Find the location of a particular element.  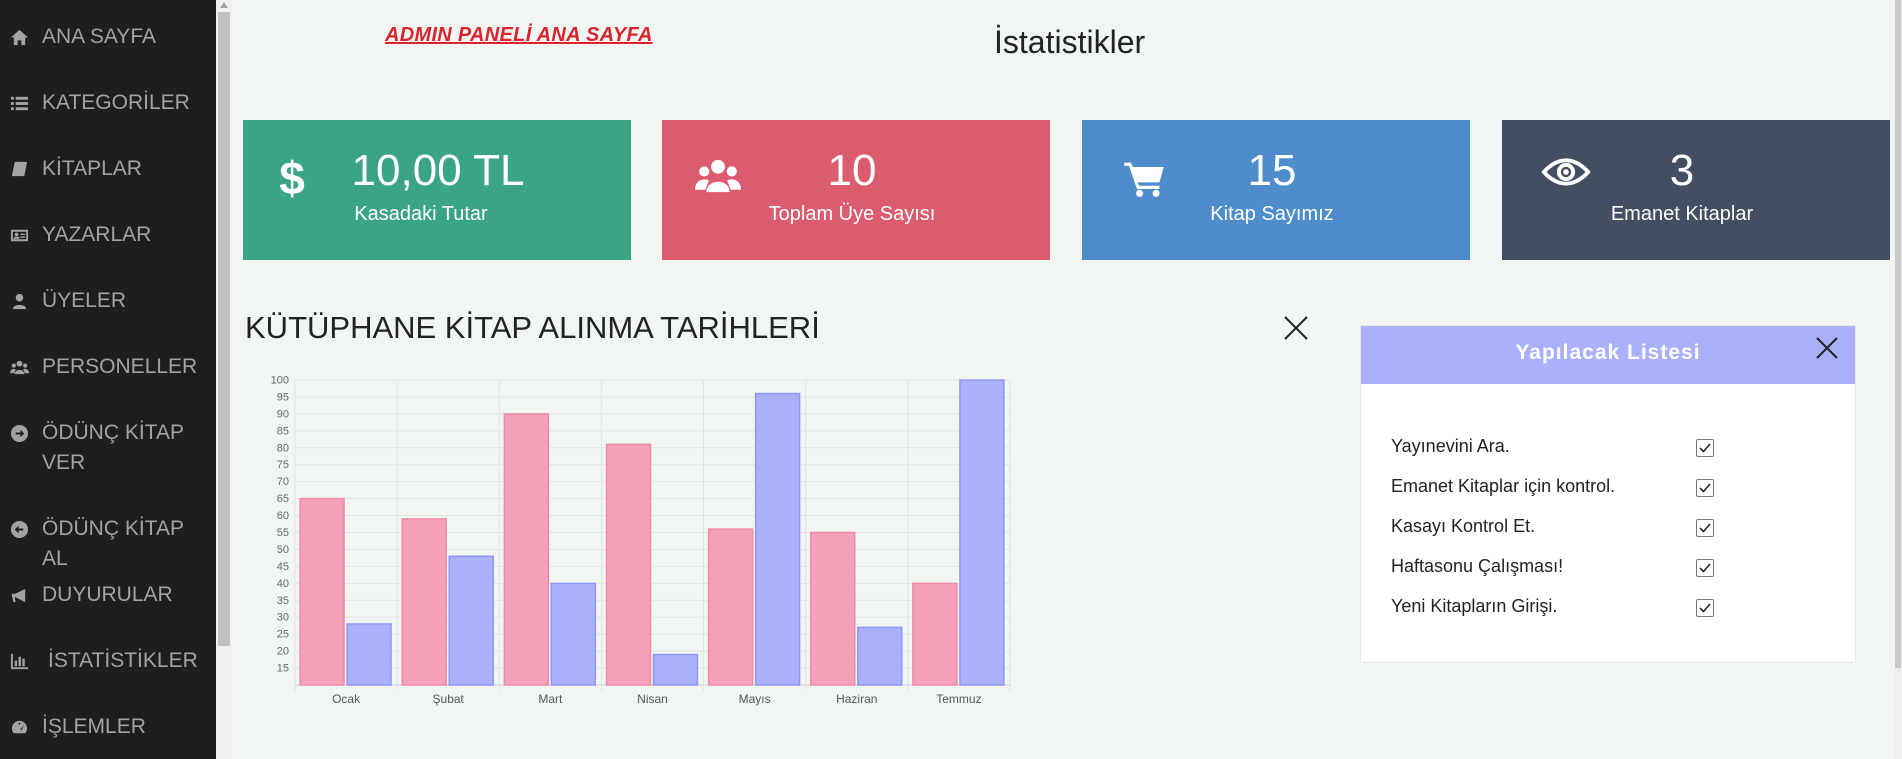

y-tick-label: 85 is located at coordinates (283, 431).